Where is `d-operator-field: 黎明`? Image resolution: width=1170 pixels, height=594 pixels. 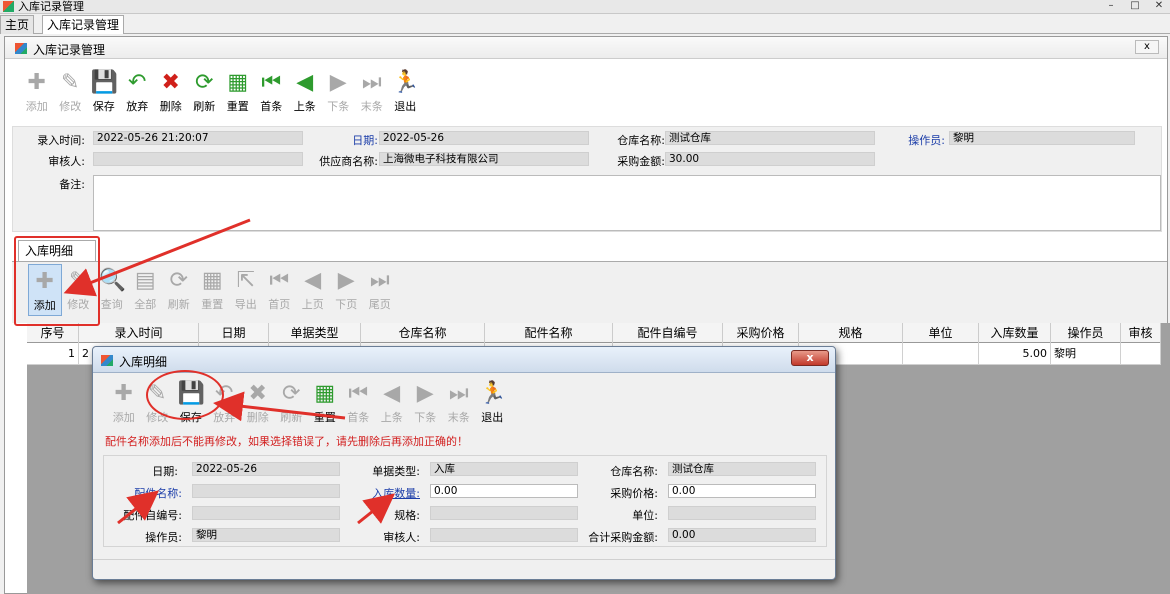 d-operator-field: 黎明 is located at coordinates (266, 535).